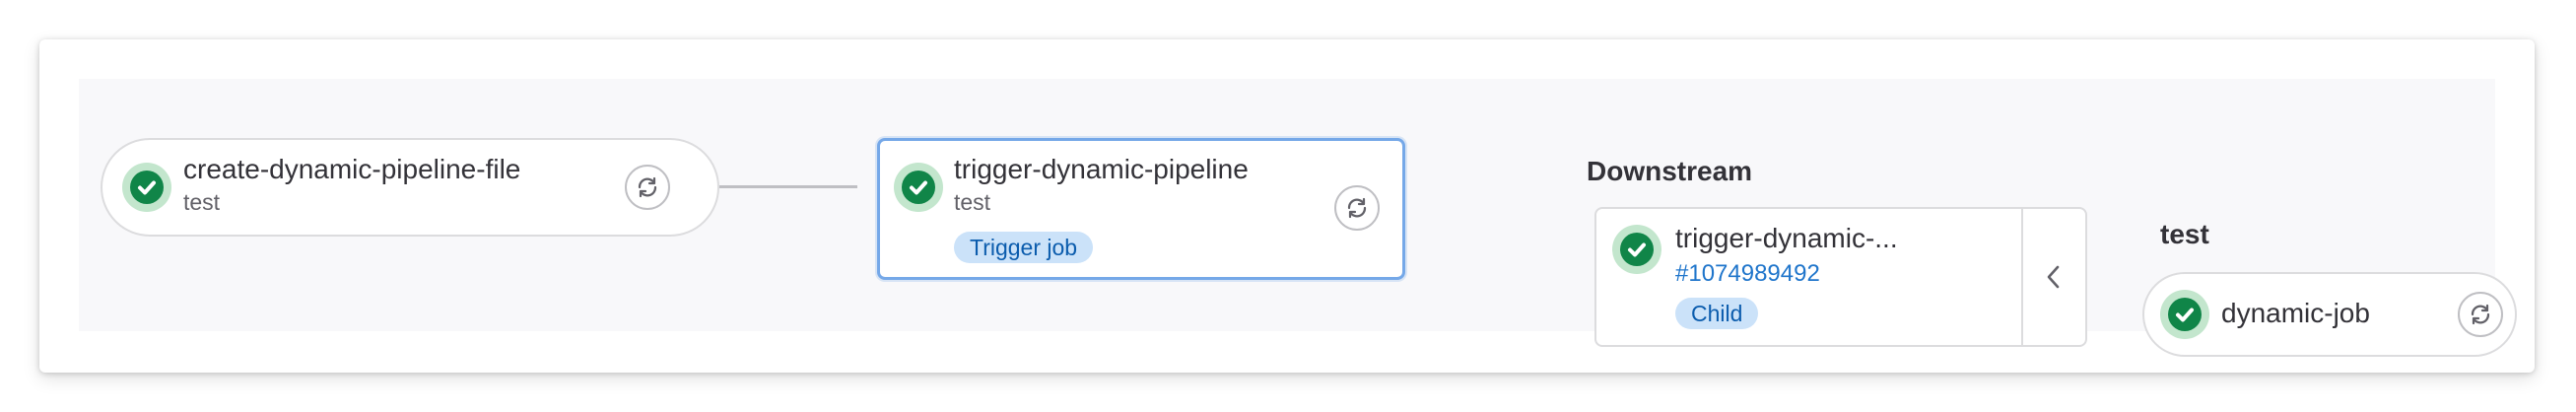 The image size is (2576, 412). I want to click on trigger-job-badge: Trigger job, so click(1024, 247).